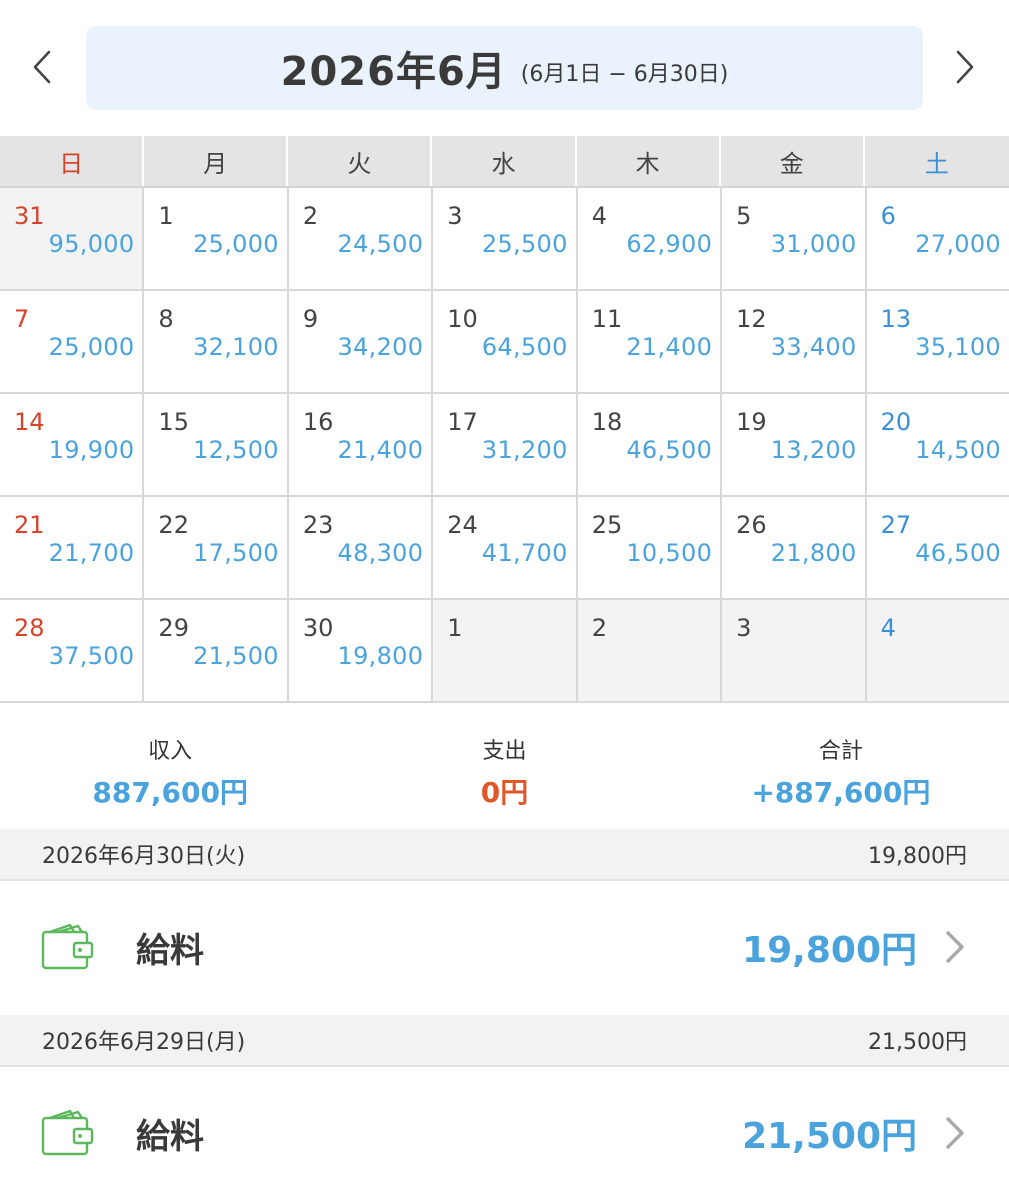  I want to click on calendar-day-cell: 25 10,500, so click(649, 547).